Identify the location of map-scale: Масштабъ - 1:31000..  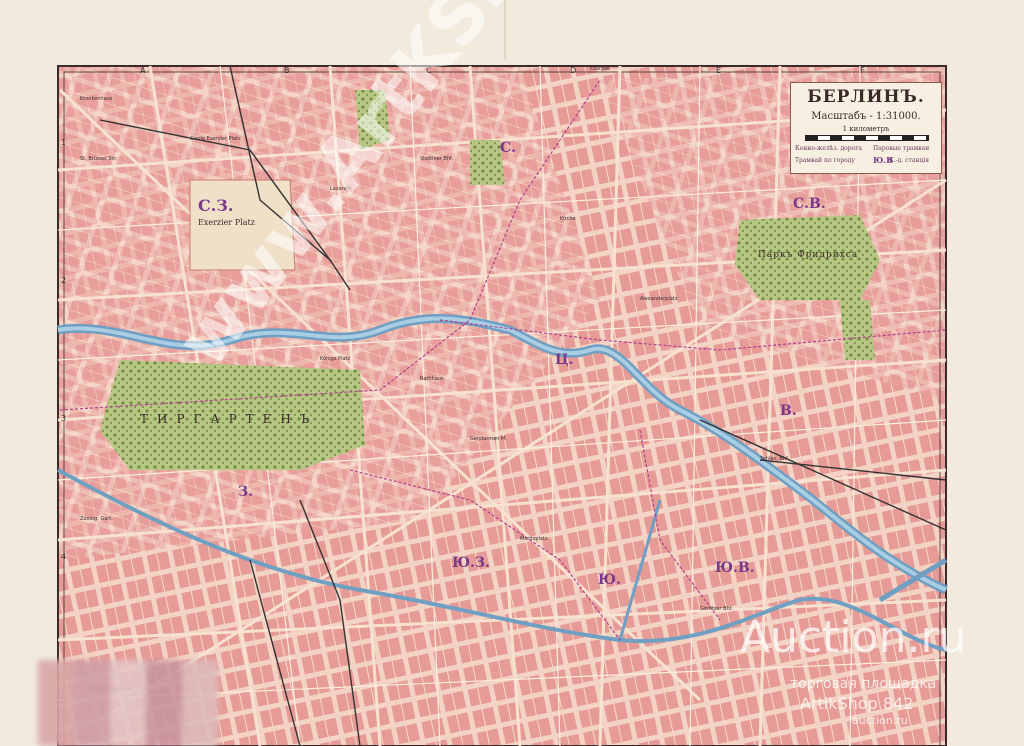
(866, 116).